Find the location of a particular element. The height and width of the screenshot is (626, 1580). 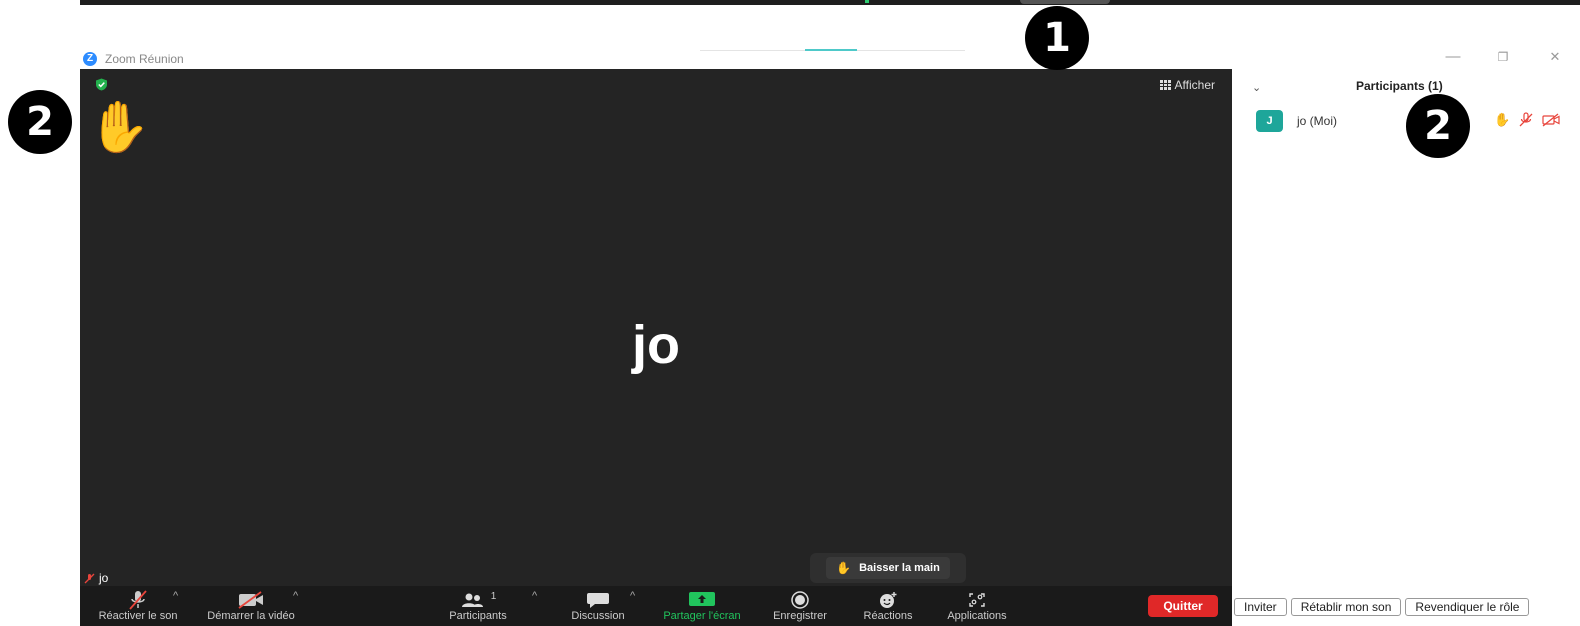

participants-count: 1 is located at coordinates (493, 596).